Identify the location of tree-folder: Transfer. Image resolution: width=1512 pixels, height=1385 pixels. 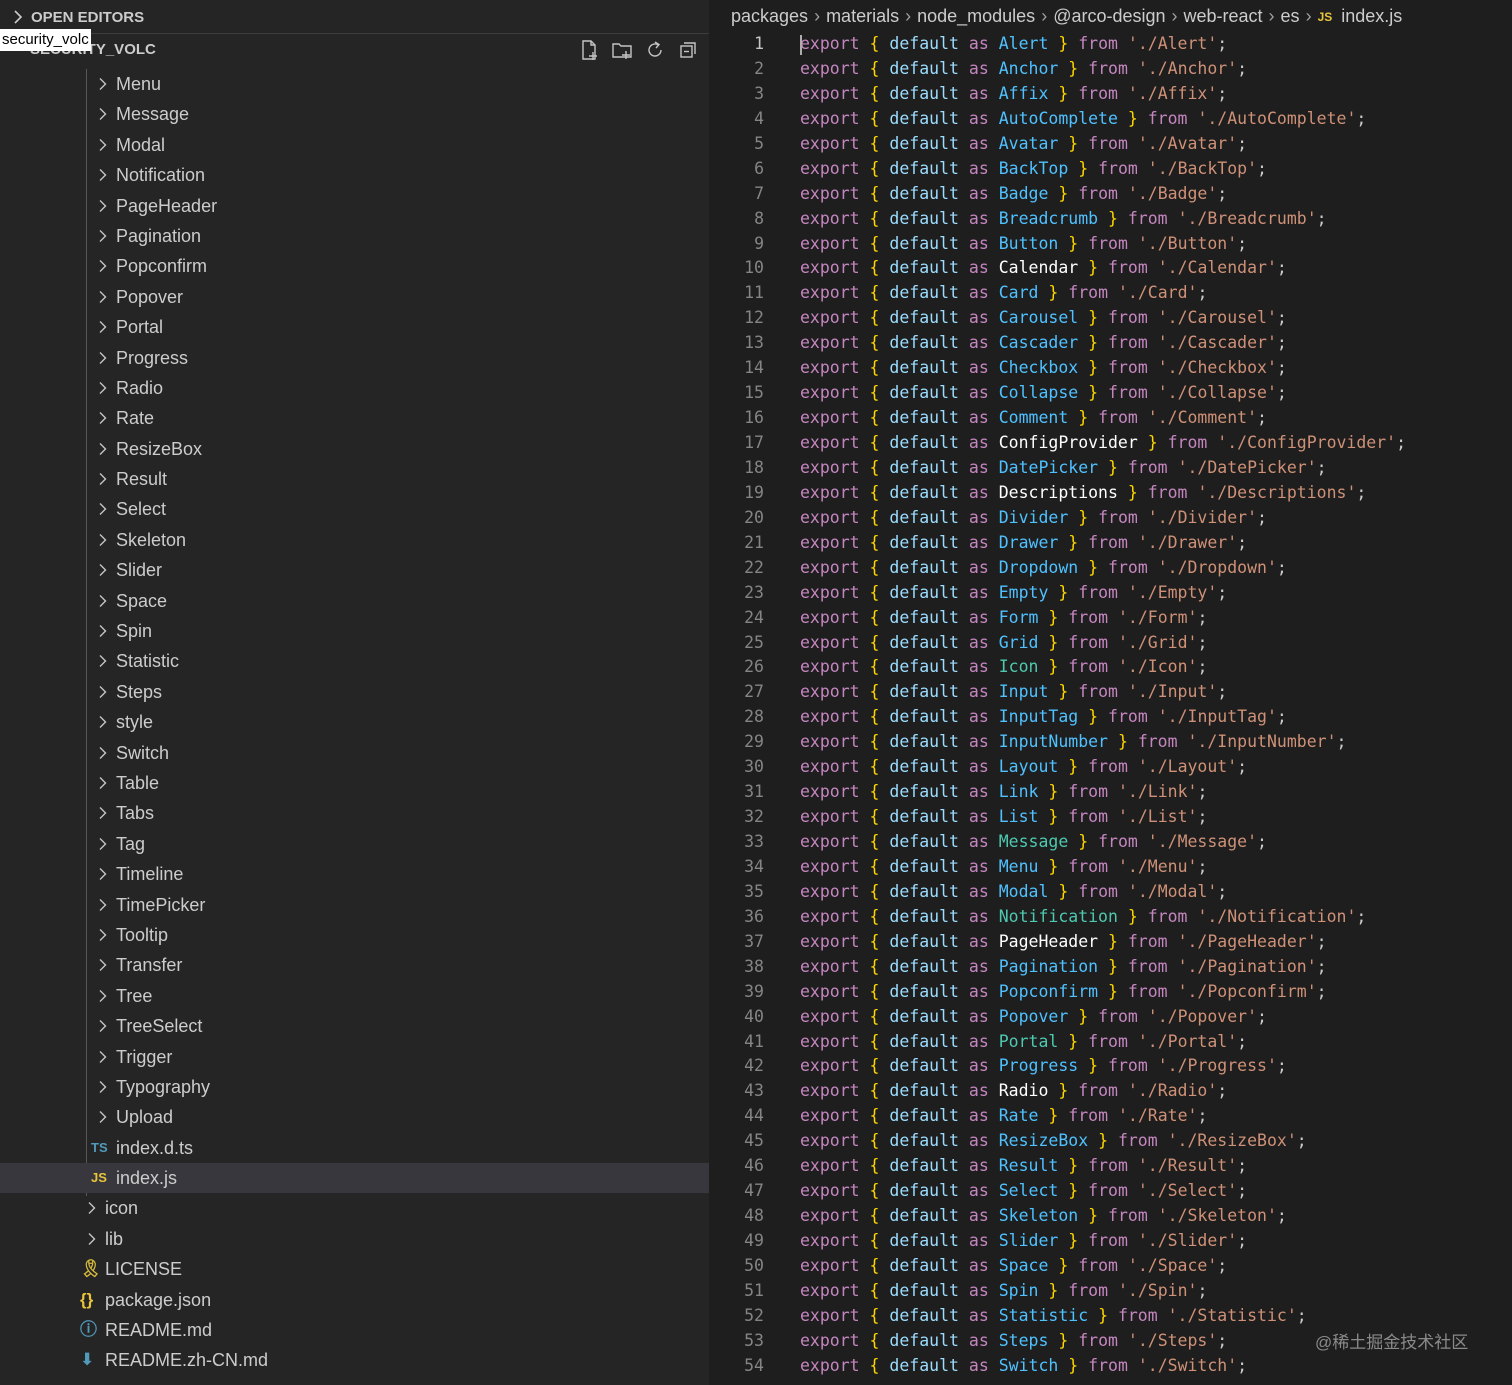
(354, 965).